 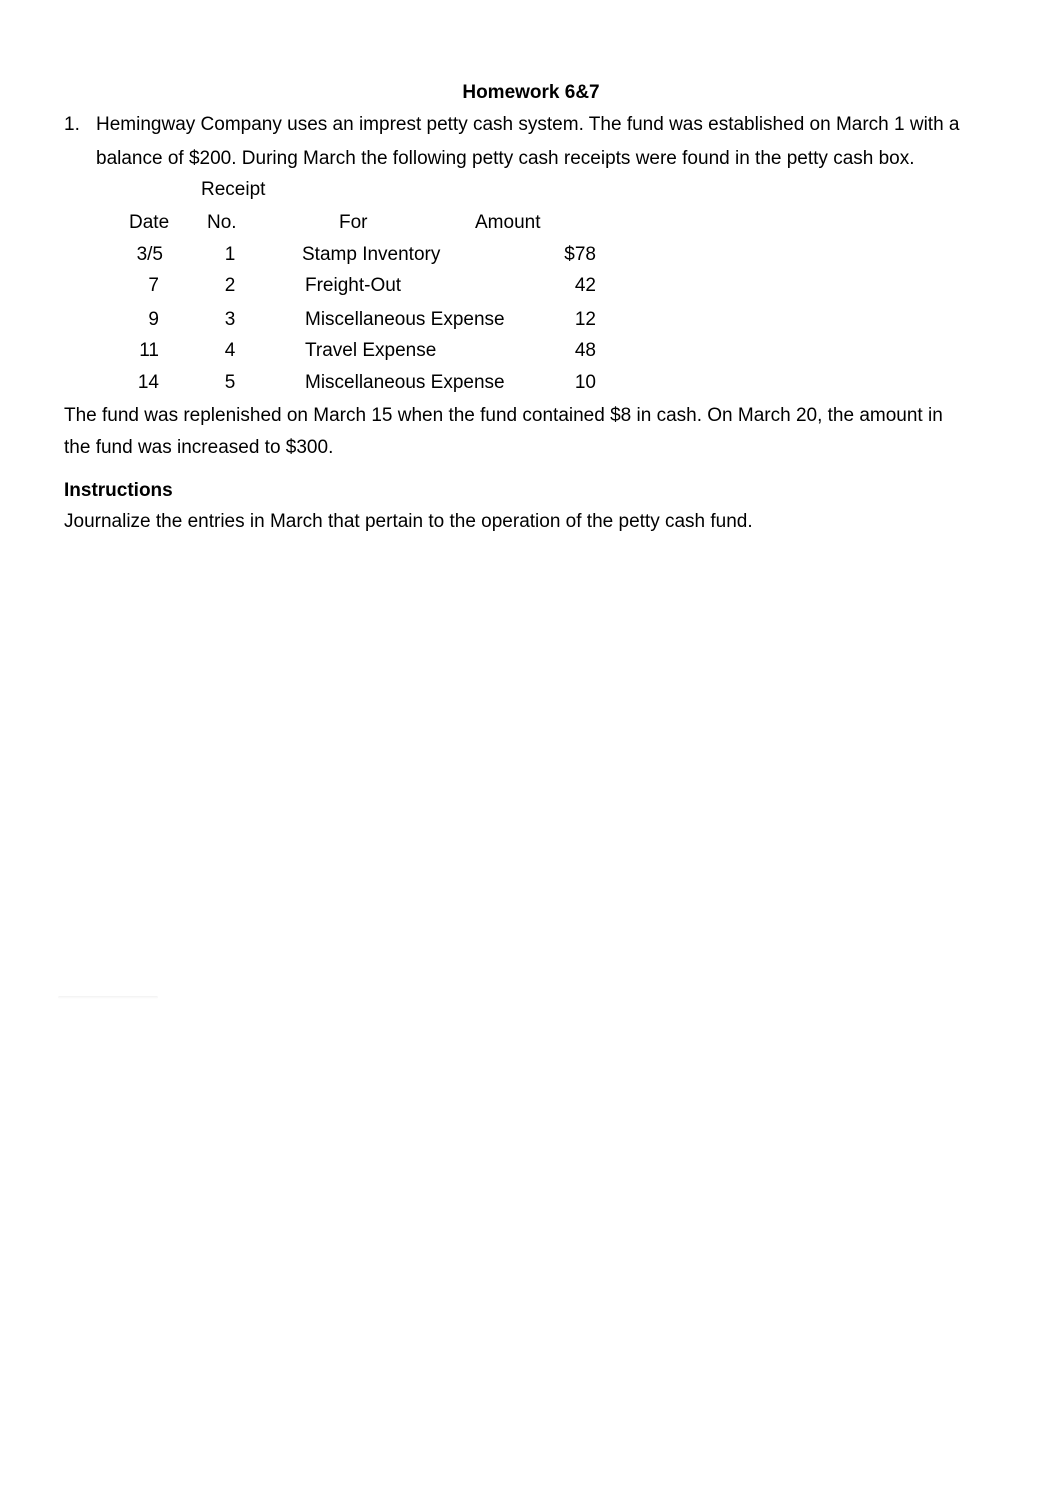 What do you see at coordinates (149, 222) in the screenshot?
I see `header-date: Date` at bounding box center [149, 222].